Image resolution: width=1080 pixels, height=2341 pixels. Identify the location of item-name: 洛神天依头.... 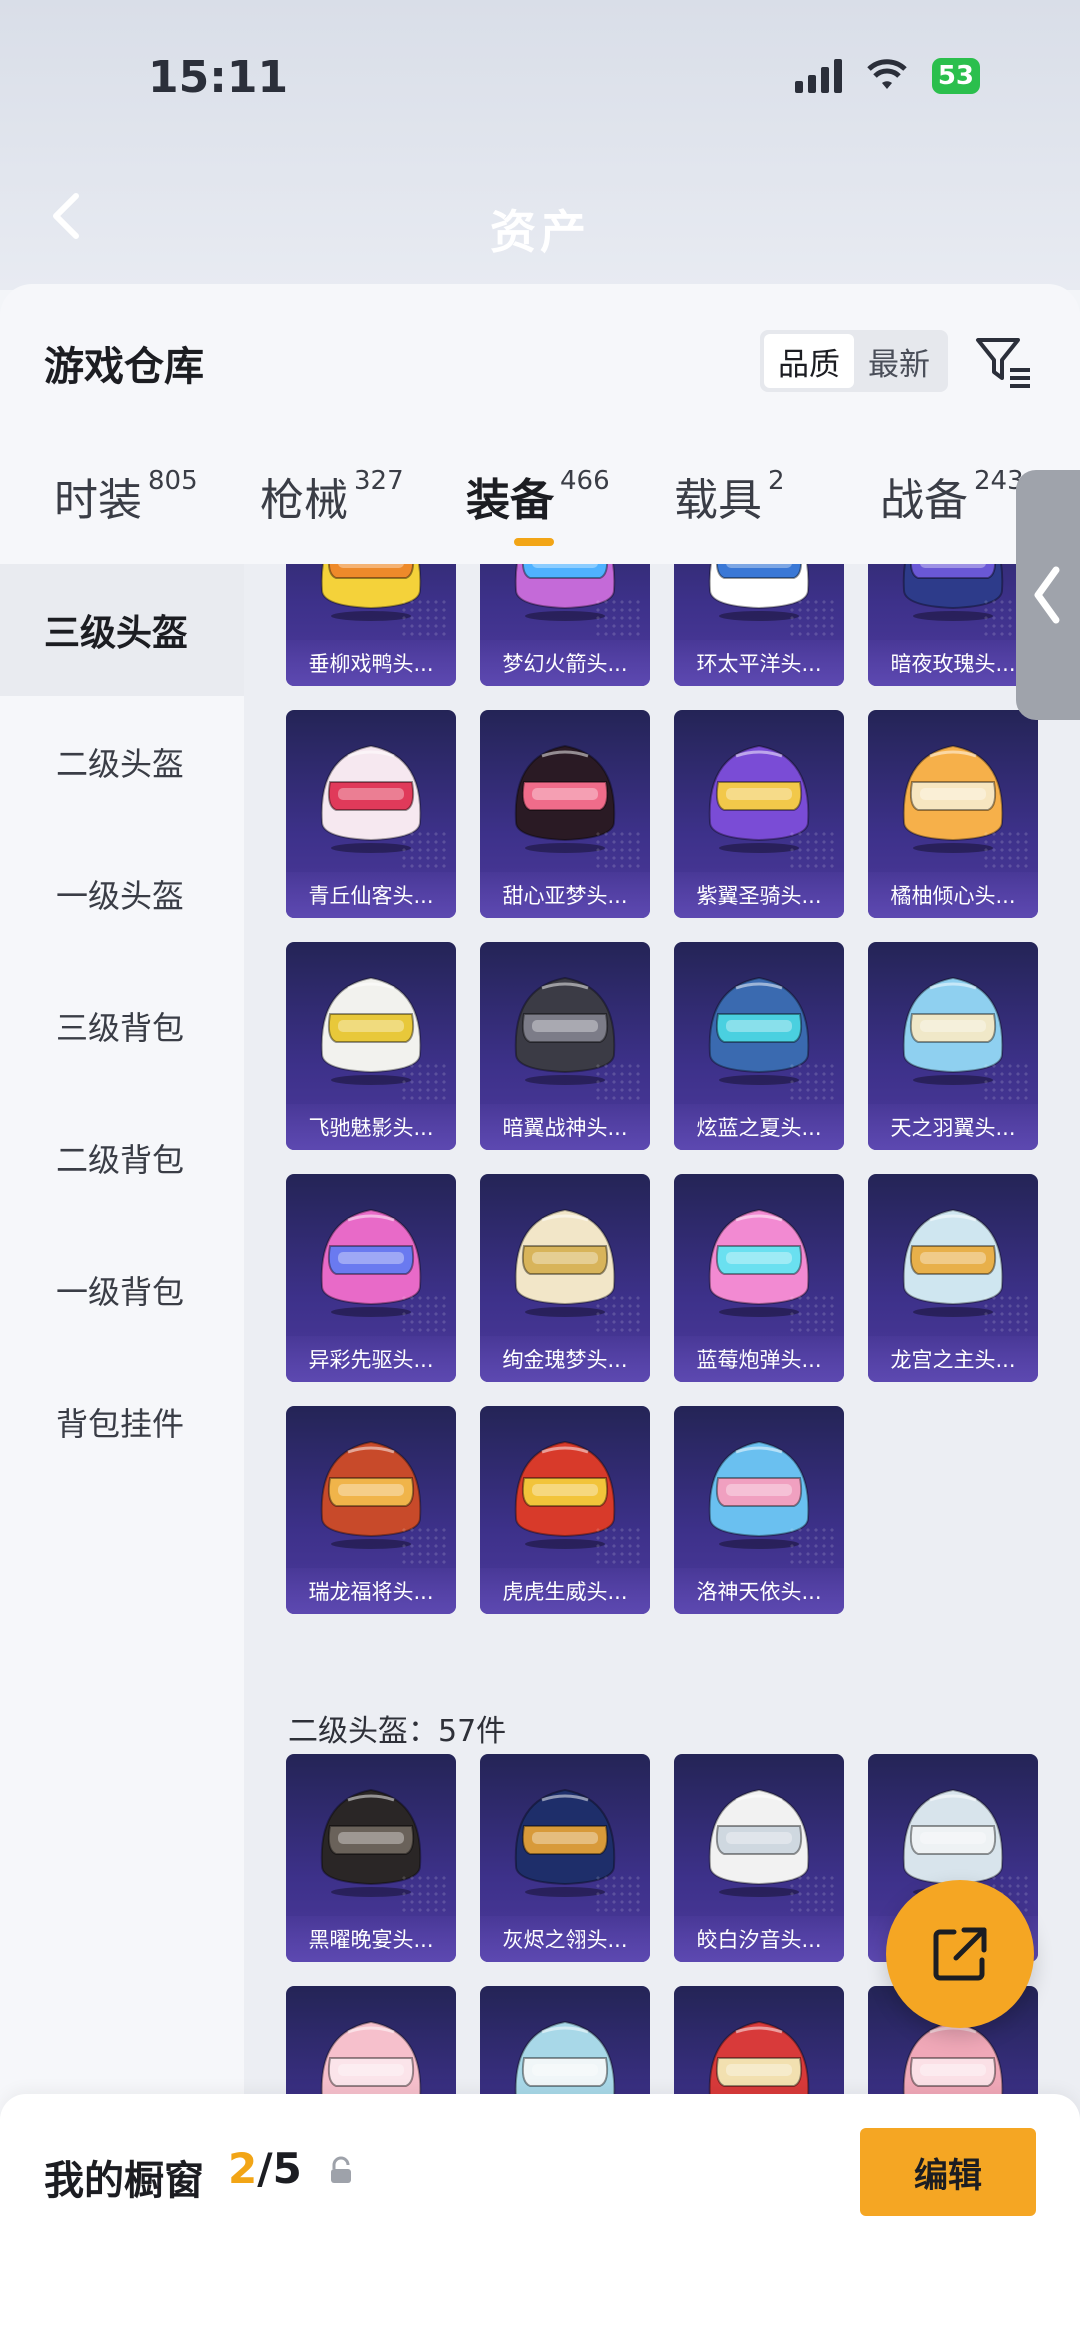
(759, 1591).